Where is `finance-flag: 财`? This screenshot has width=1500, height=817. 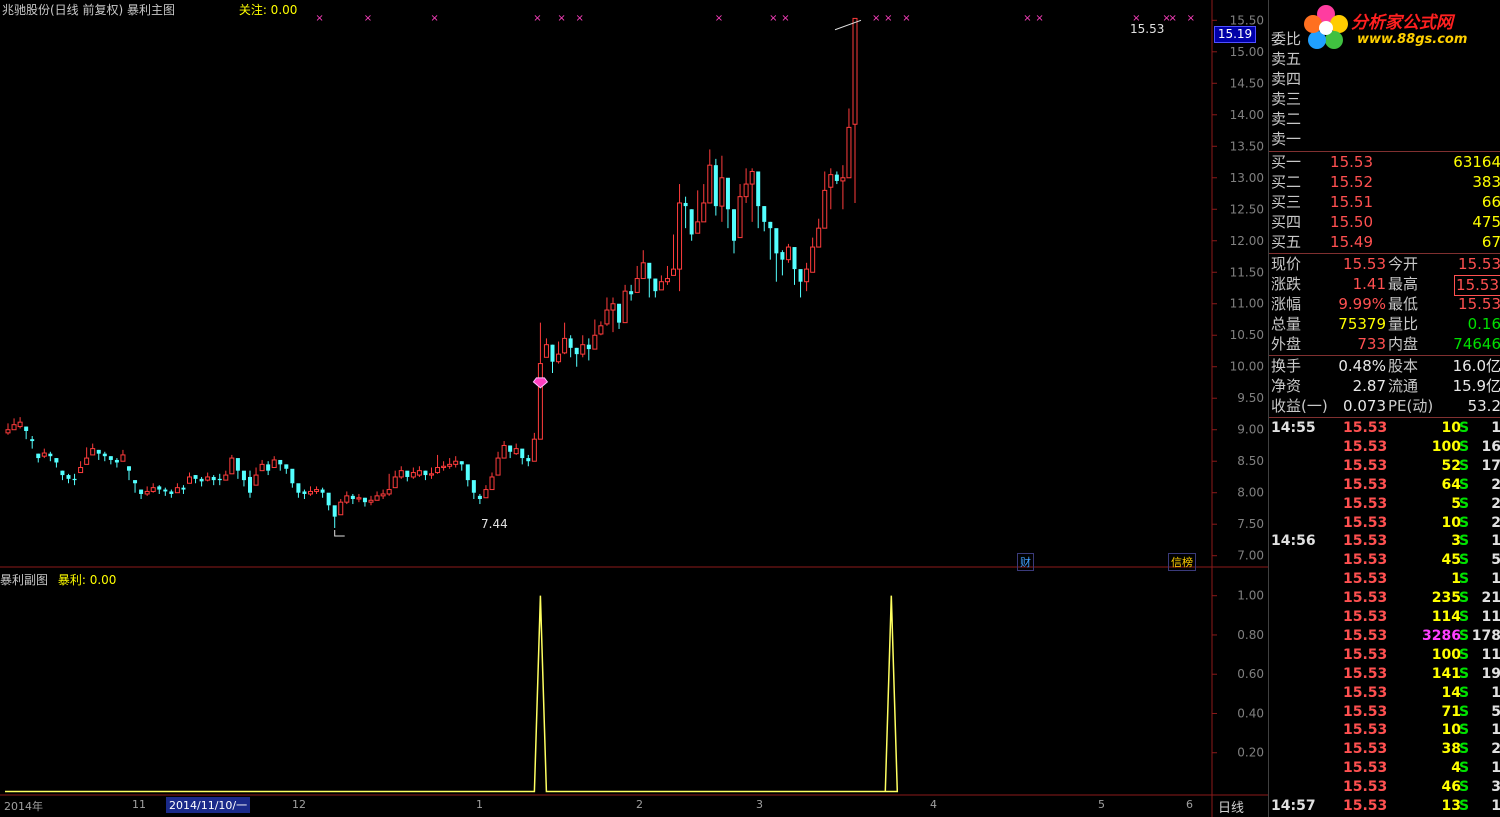
finance-flag: 财 is located at coordinates (1025, 562).